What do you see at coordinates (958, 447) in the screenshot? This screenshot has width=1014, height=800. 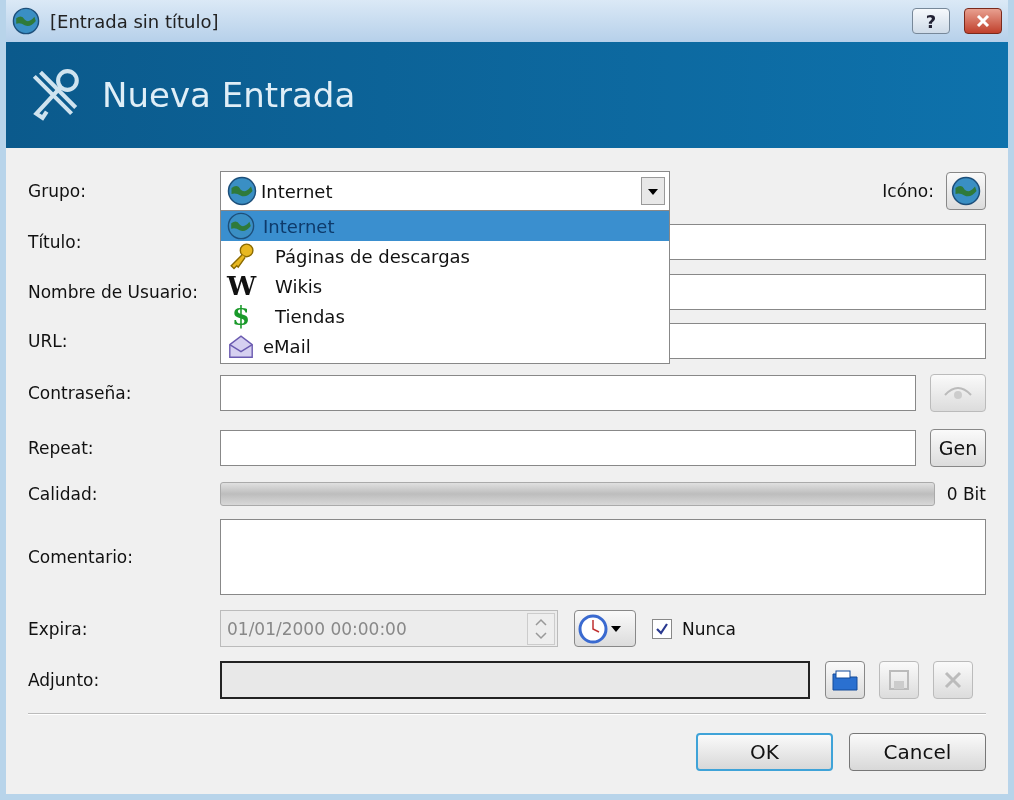 I see `generate-button: Gen` at bounding box center [958, 447].